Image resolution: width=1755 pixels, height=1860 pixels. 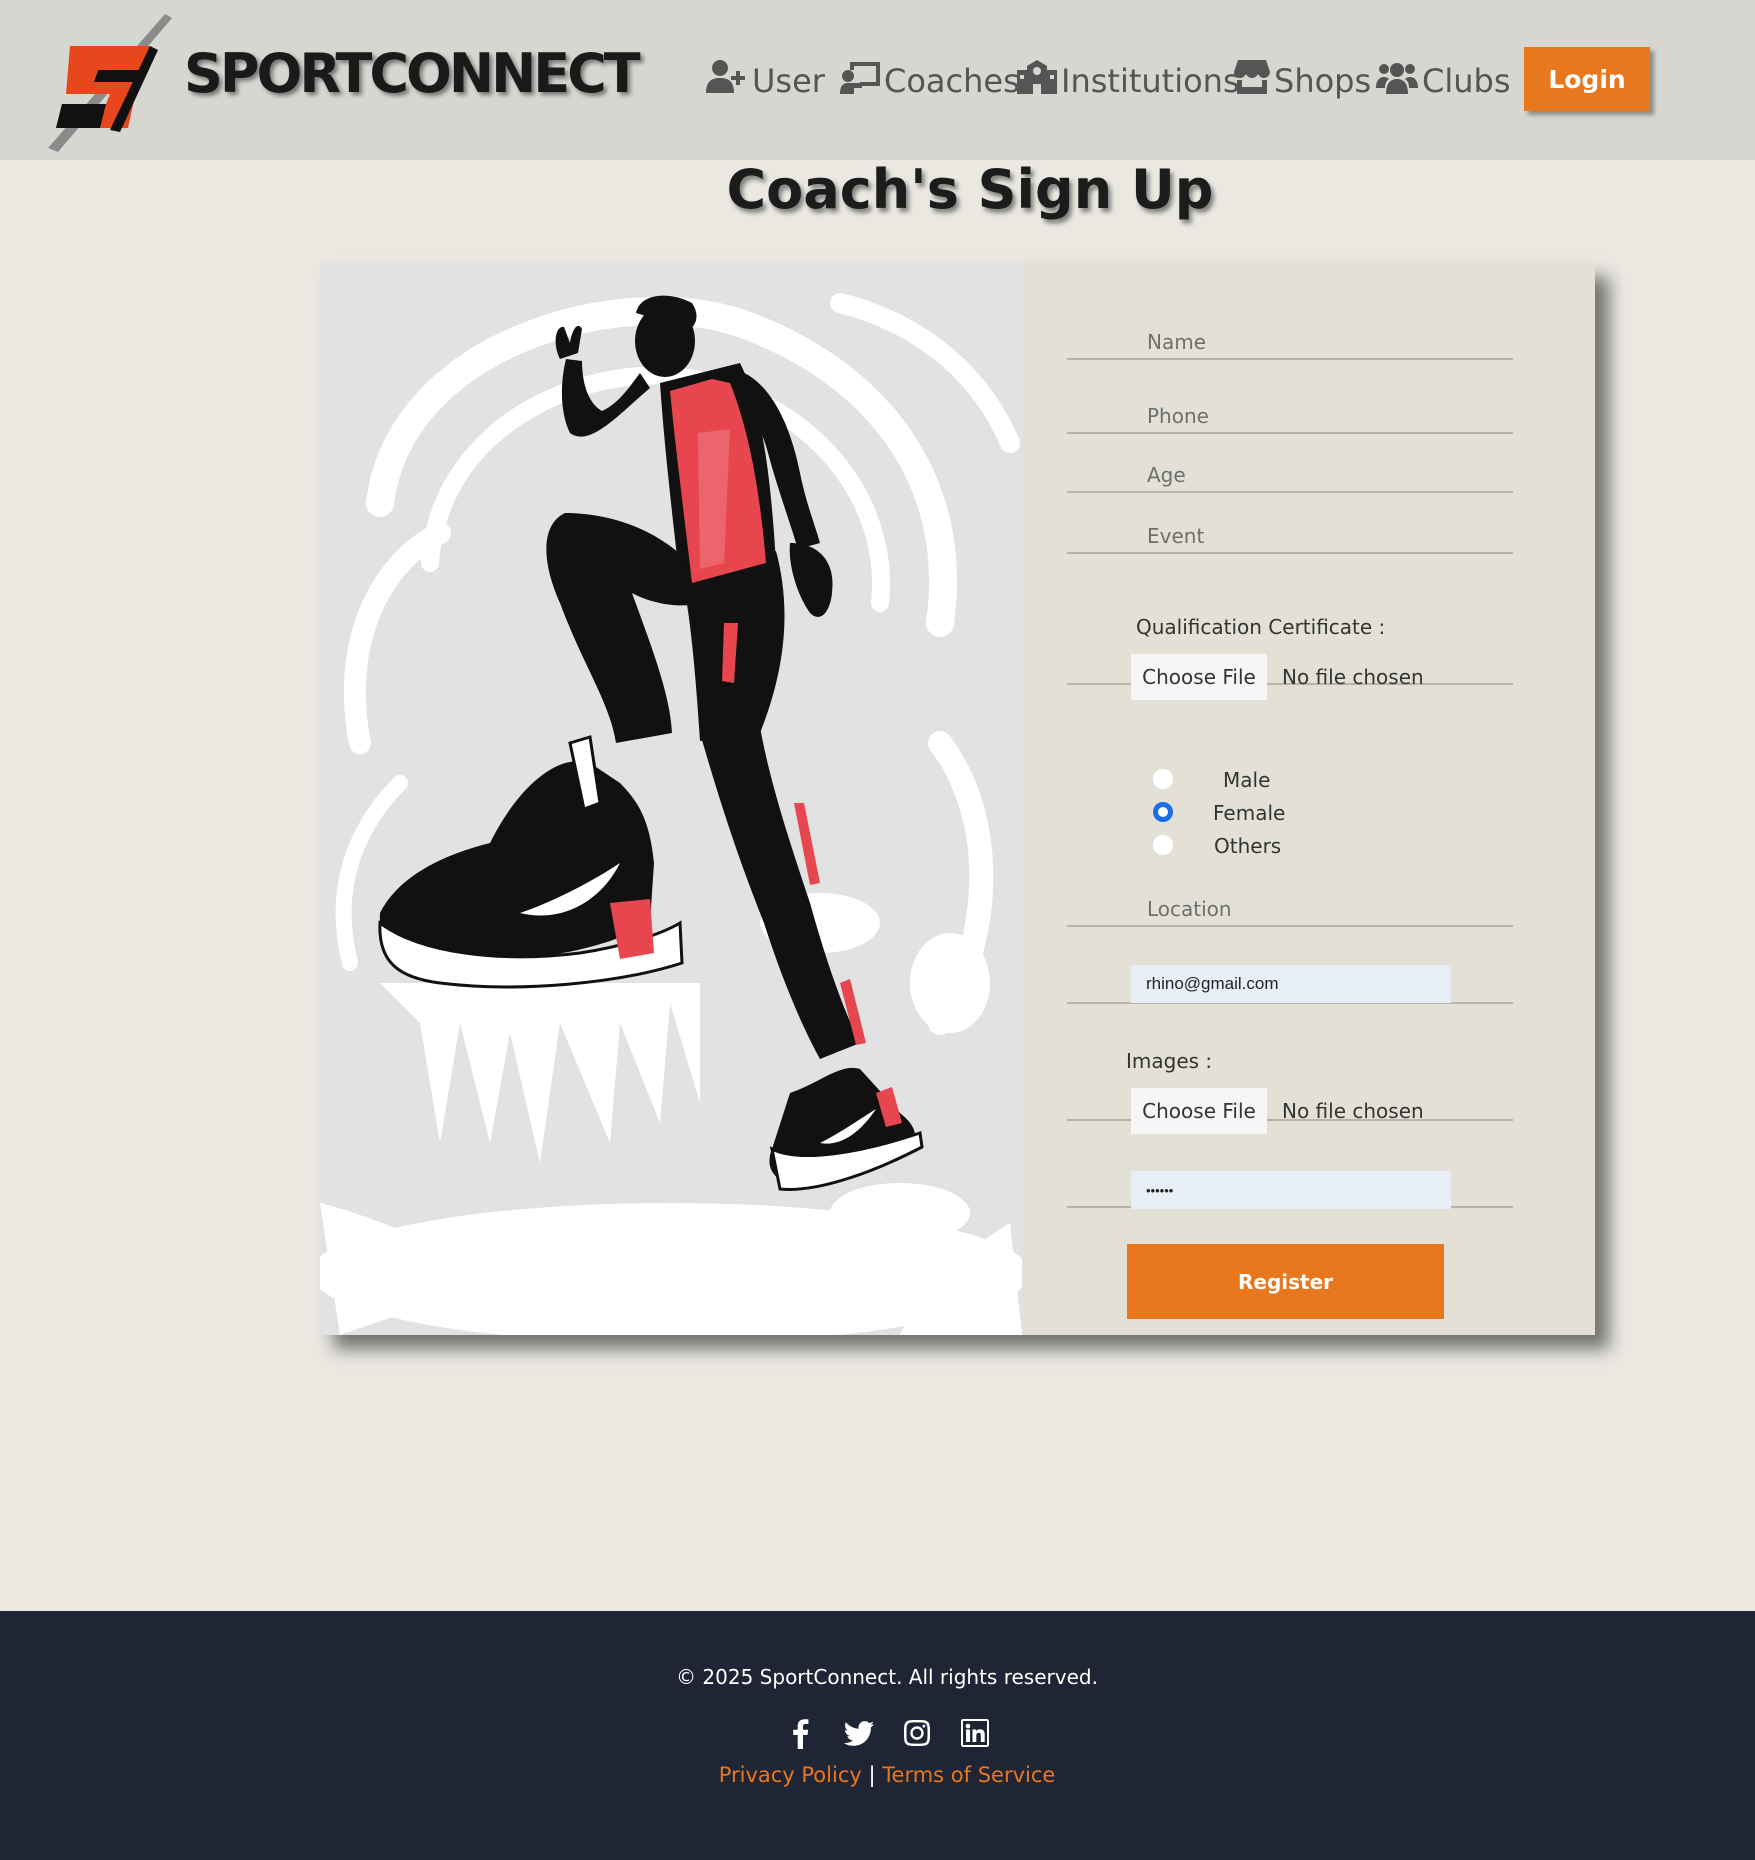 I want to click on nav-coaches-label: Coaches, so click(x=952, y=81).